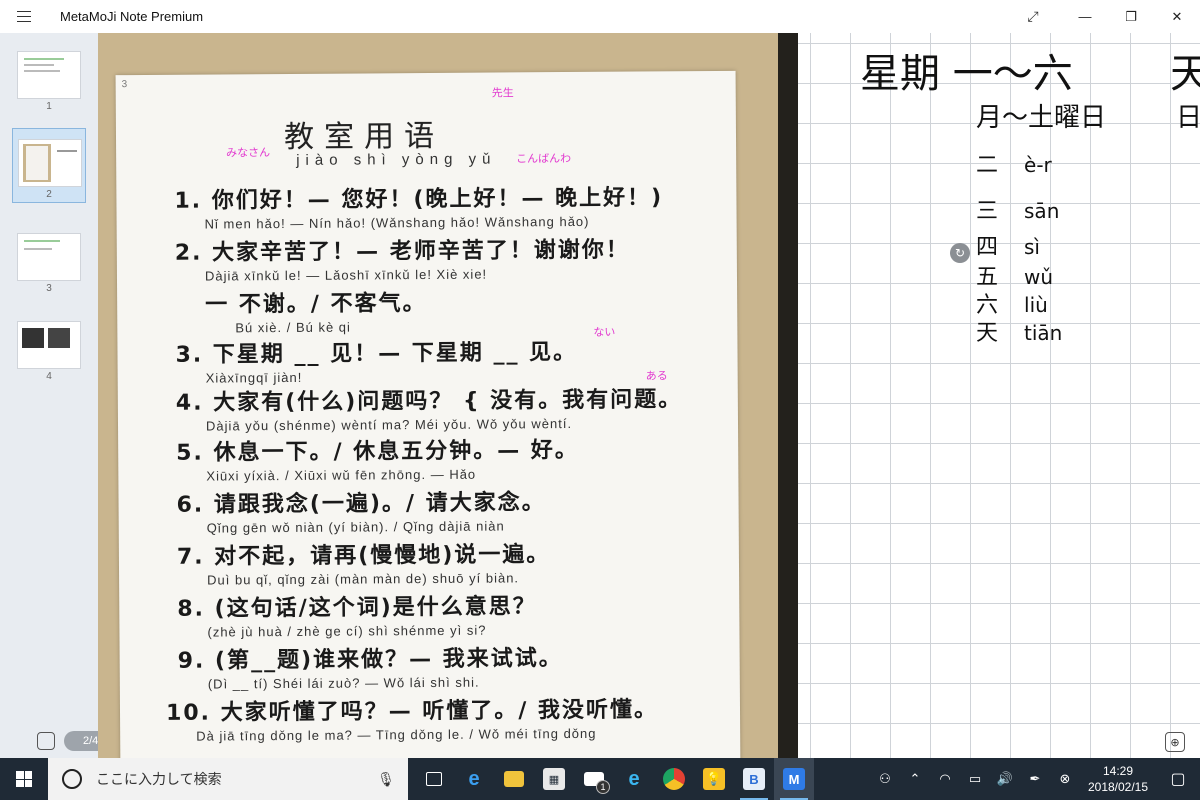  Describe the element at coordinates (788, 395) in the screenshot. I see `desk-shadow` at that location.